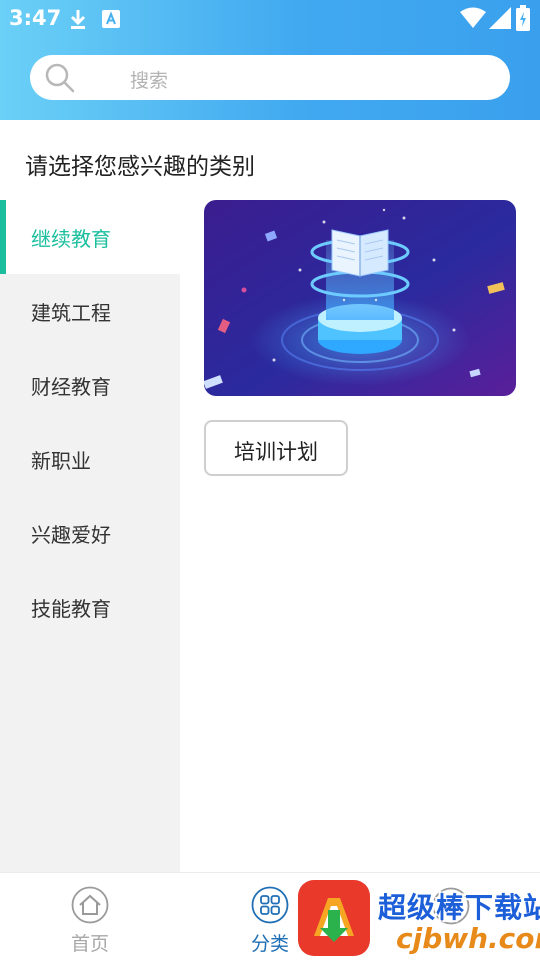 This screenshot has height=960, width=540. I want to click on download-icon, so click(78, 19).